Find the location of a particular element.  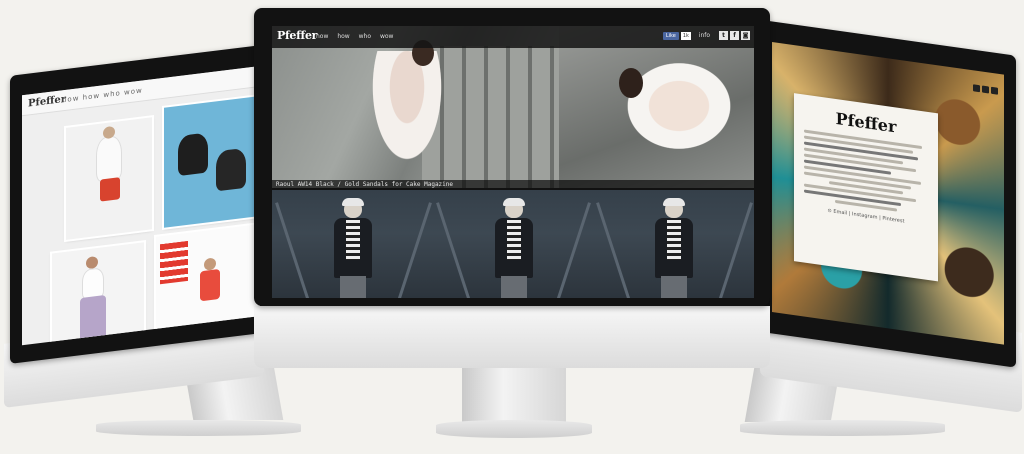

left-monitor-screen: Pfeffer now how who wow is located at coordinates (141, 206).